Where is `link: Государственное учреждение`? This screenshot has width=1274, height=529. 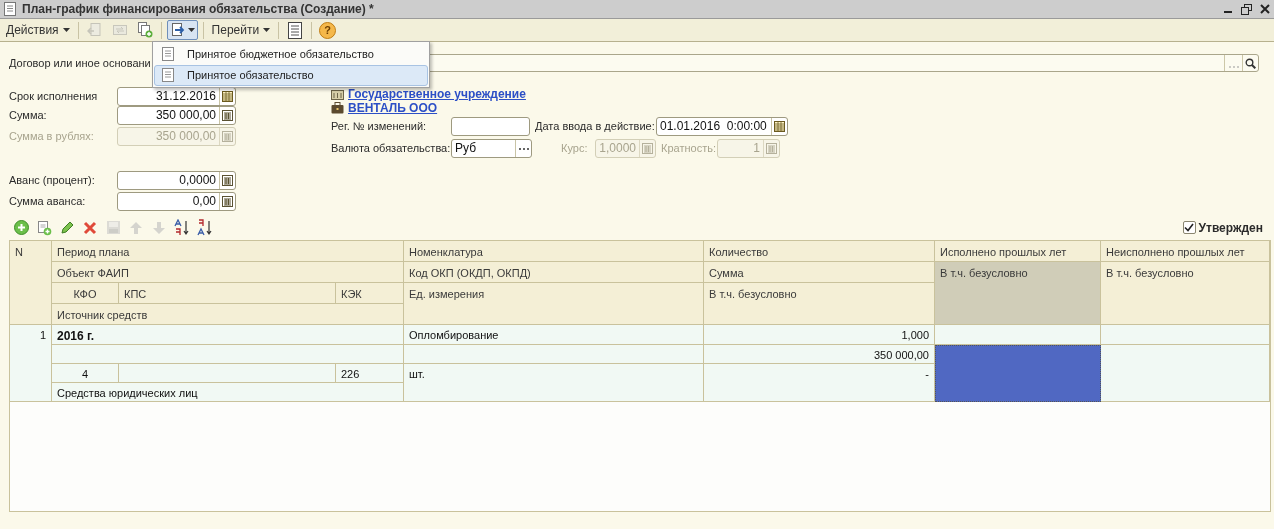 link: Государственное учреждение is located at coordinates (437, 94).